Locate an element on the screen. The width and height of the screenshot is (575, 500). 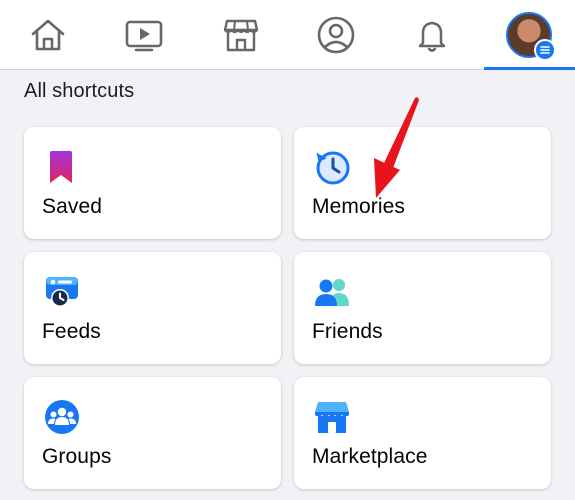
section-title: All shortcuts is located at coordinates (79, 91).